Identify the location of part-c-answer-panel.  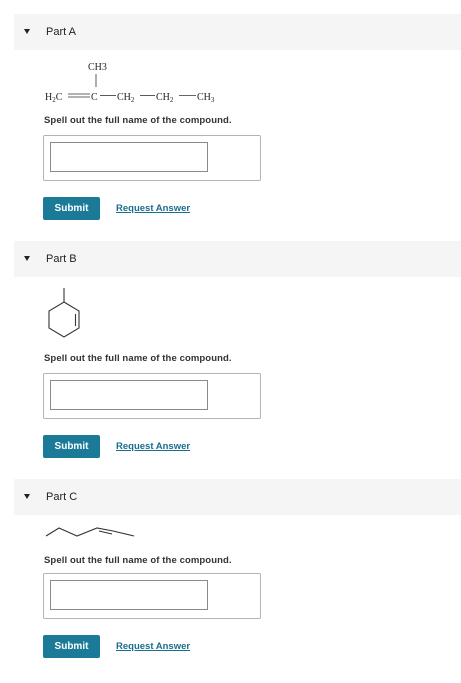
(152, 596).